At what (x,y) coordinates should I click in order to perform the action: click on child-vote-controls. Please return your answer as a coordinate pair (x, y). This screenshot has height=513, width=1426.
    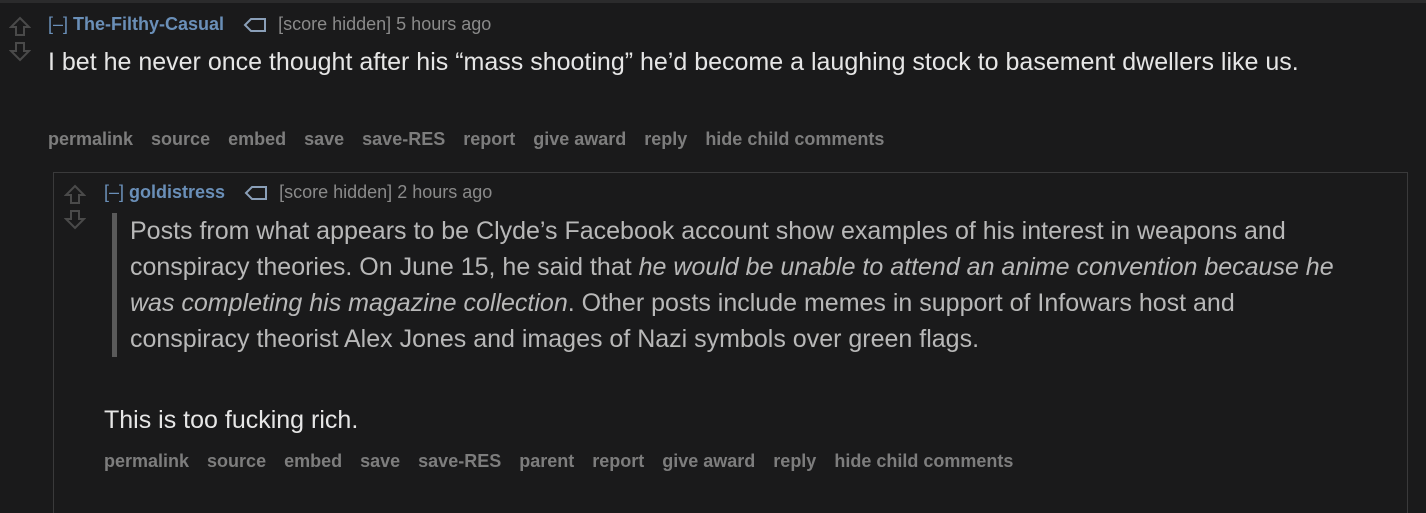
    Looking at the image, I should click on (75, 207).